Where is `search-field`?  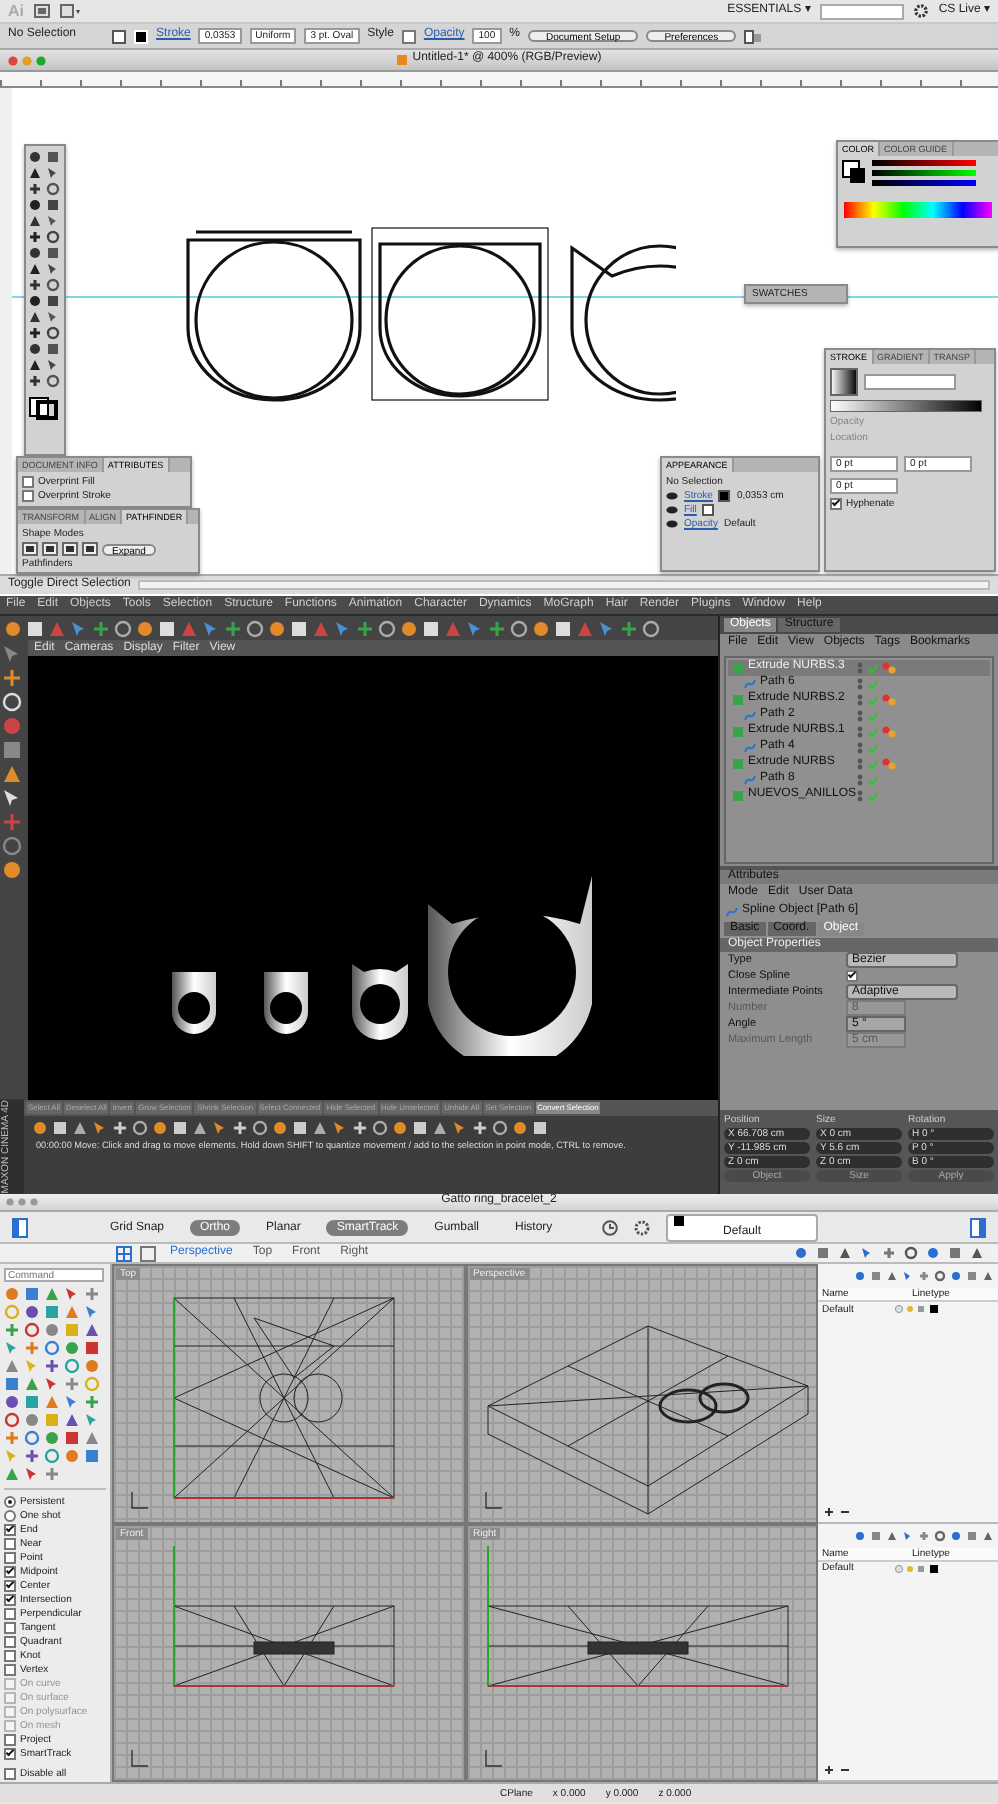
search-field is located at coordinates (862, 11).